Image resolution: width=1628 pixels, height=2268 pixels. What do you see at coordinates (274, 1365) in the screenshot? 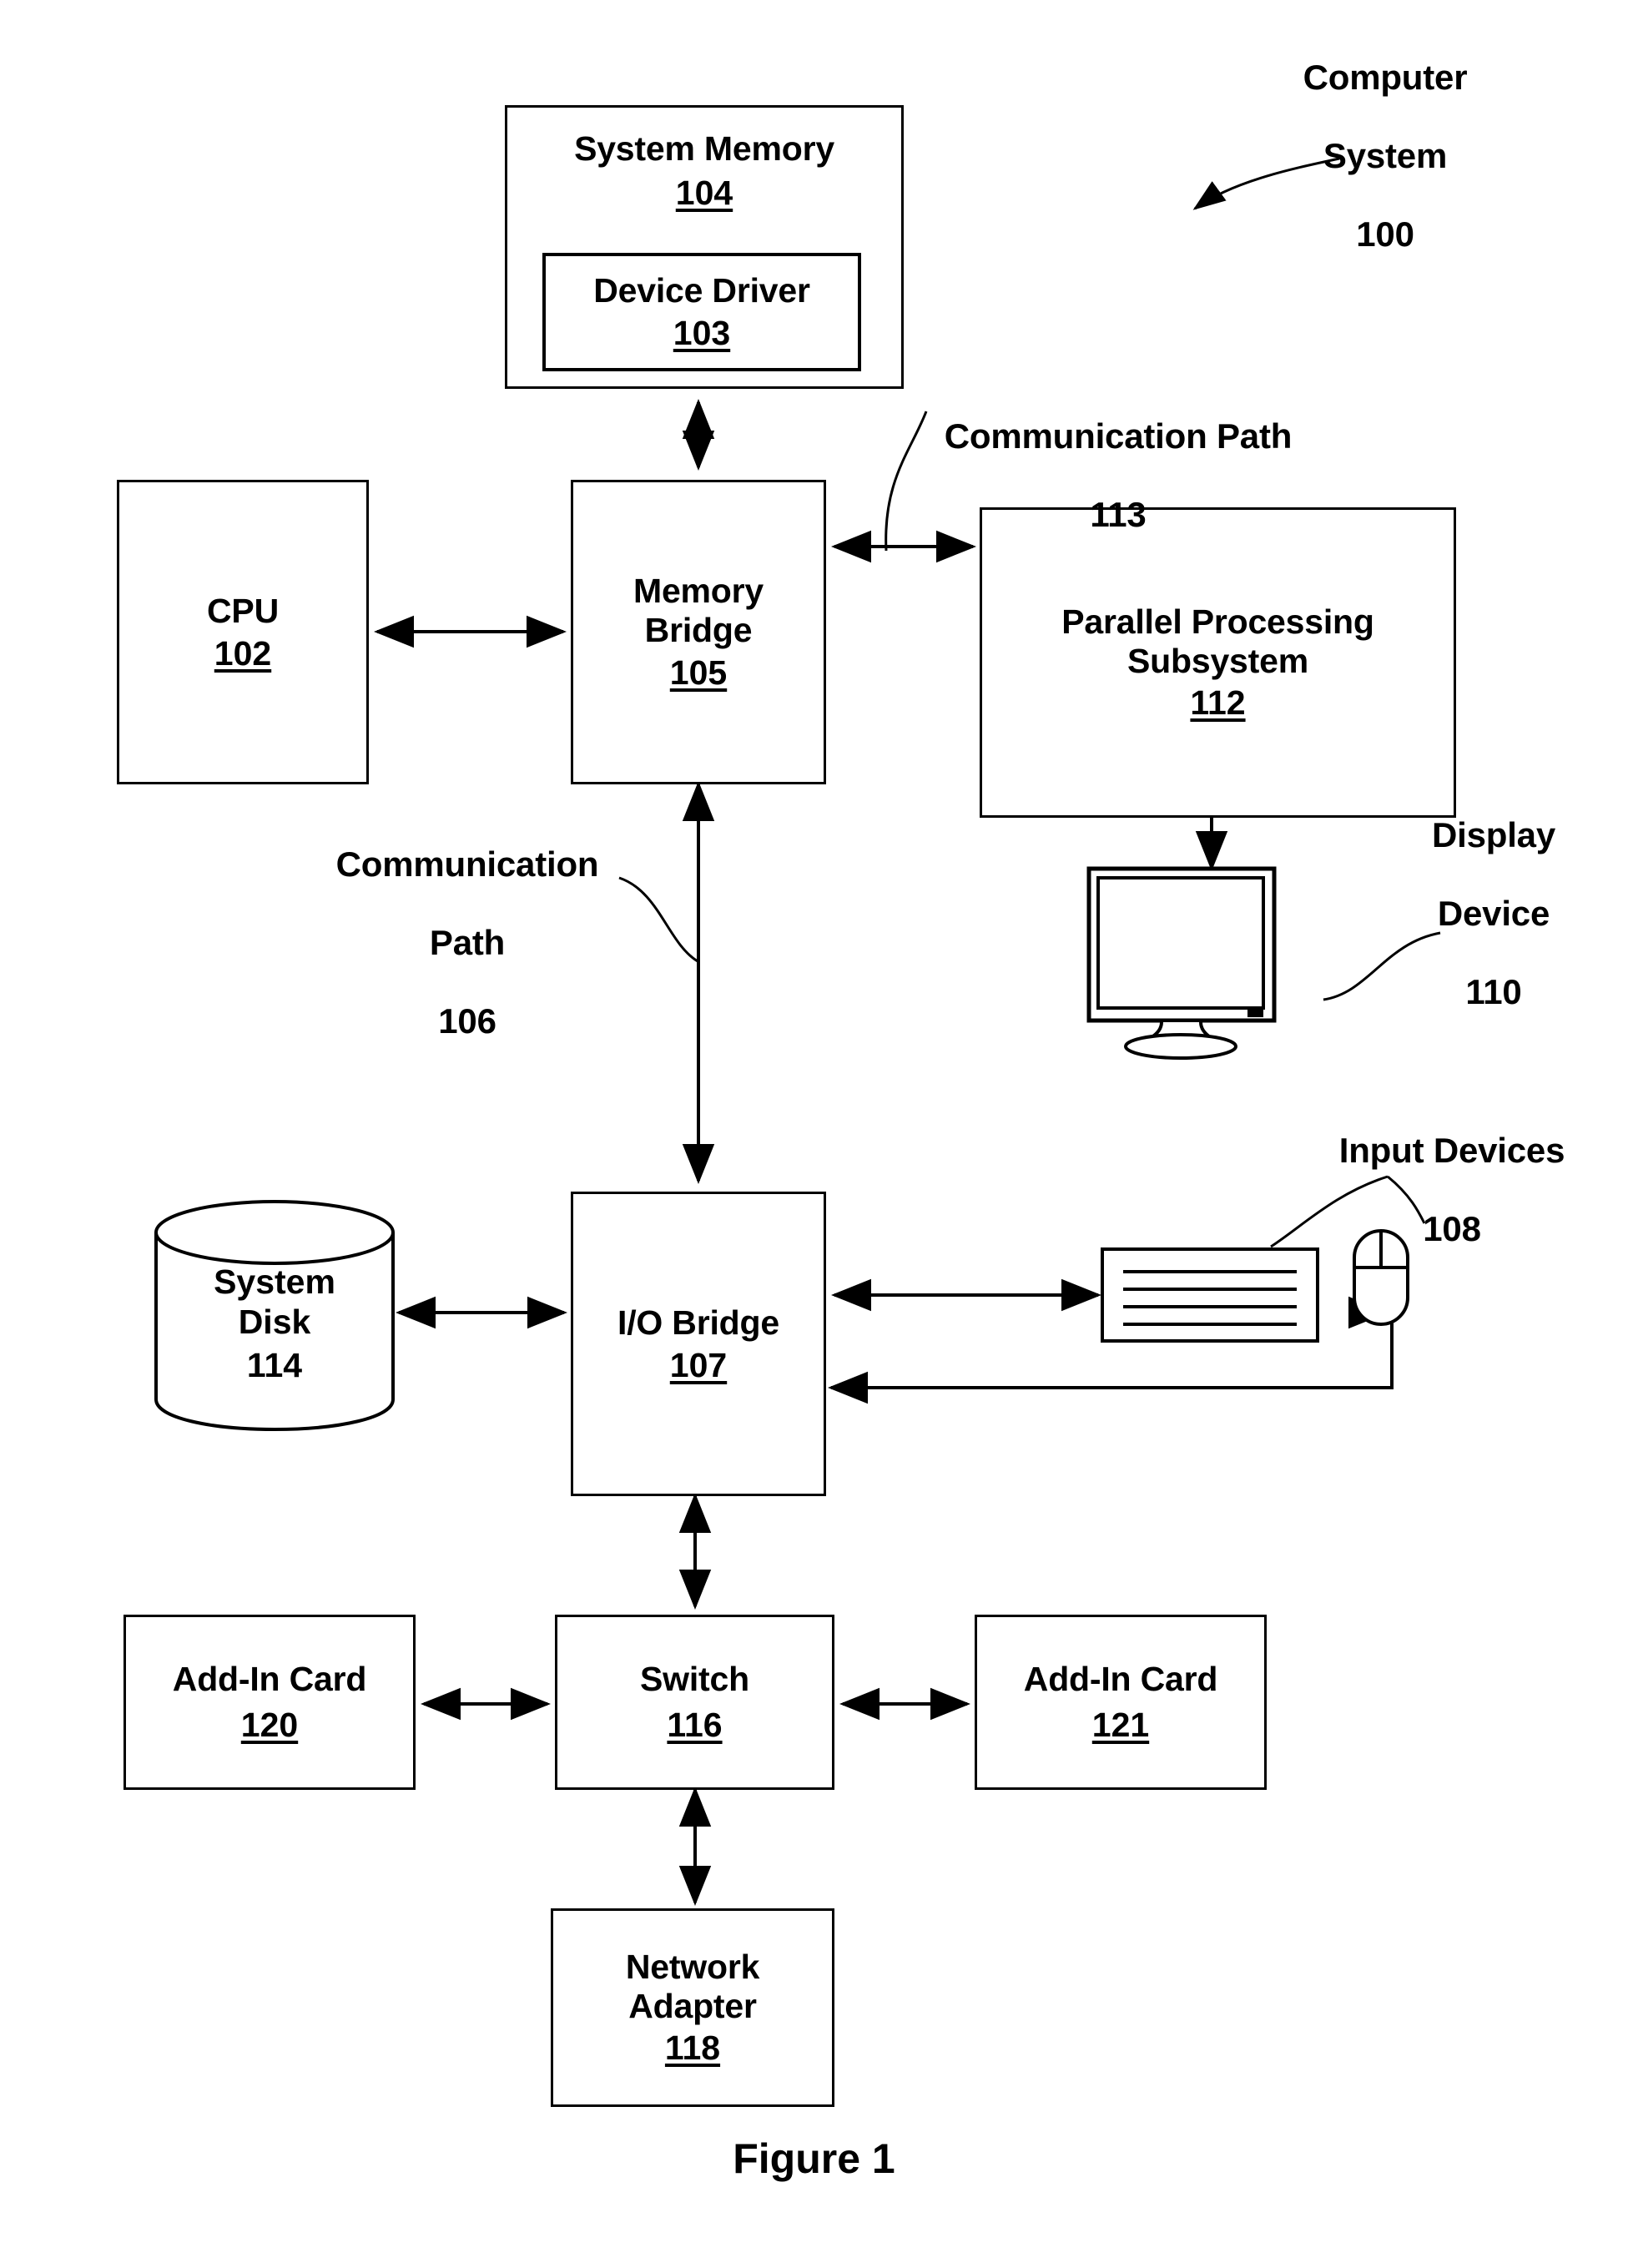
I see `system-disk-number: 114` at bounding box center [274, 1365].